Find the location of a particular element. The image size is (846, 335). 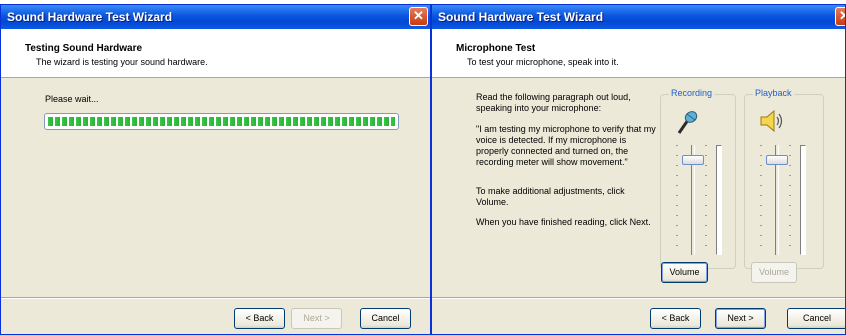

microphone-icon is located at coordinates (687, 122).